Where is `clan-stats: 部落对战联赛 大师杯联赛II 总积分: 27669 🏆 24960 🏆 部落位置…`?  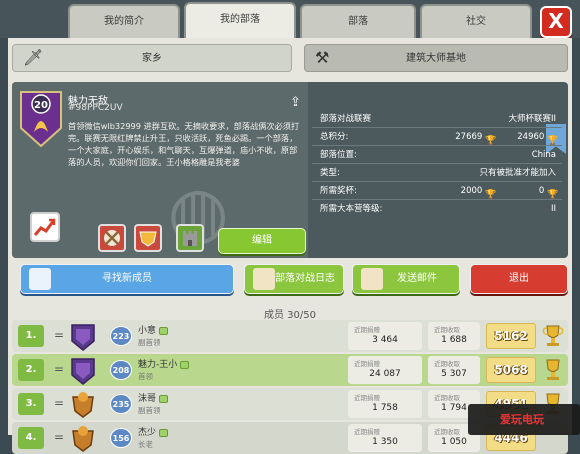
clan-stats: 部落对战联赛 大师杯联赛II 总积分: 27669 🏆 24960 🏆 部落位置… is located at coordinates (437, 164).